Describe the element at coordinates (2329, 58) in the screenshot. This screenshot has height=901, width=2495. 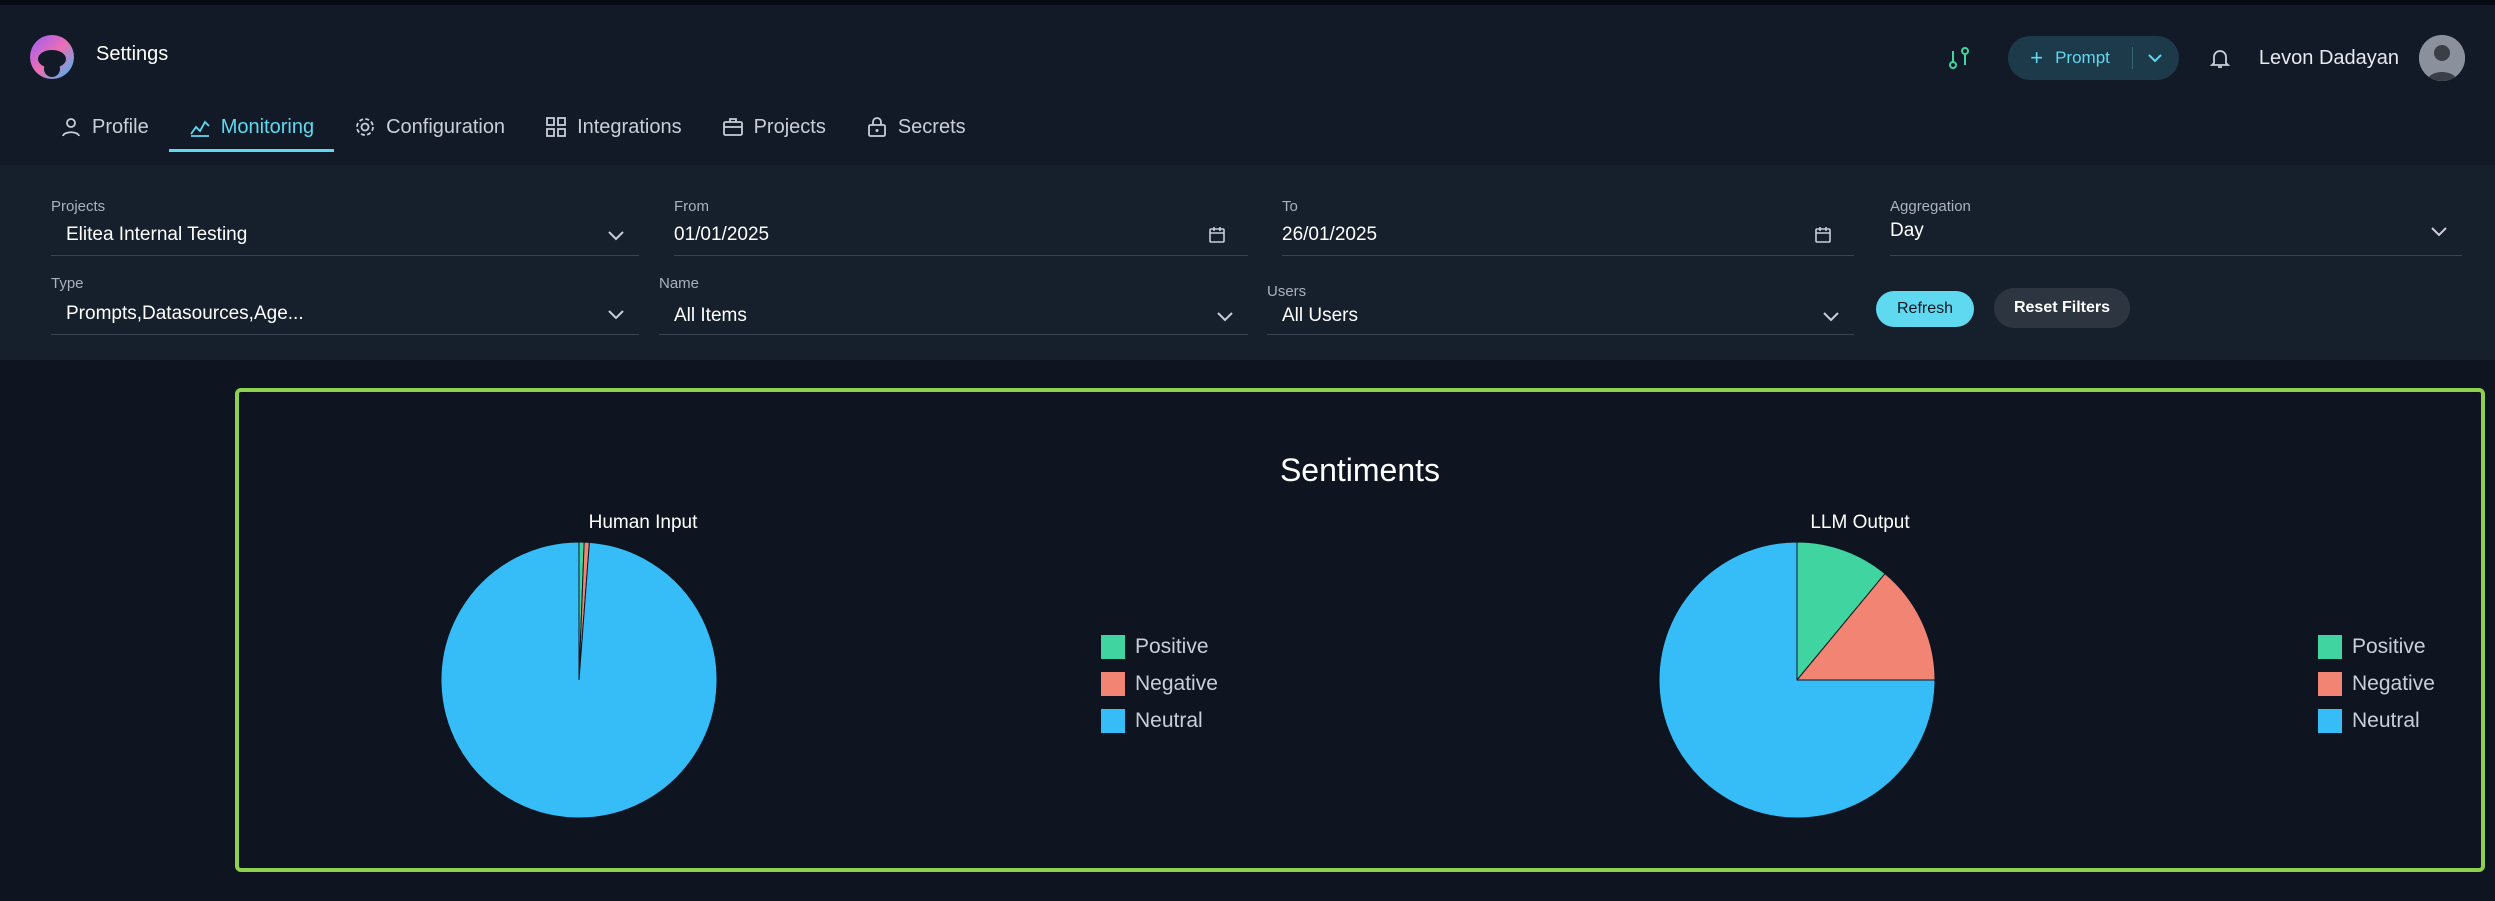
I see `user-name: Levon Dadayan` at that location.